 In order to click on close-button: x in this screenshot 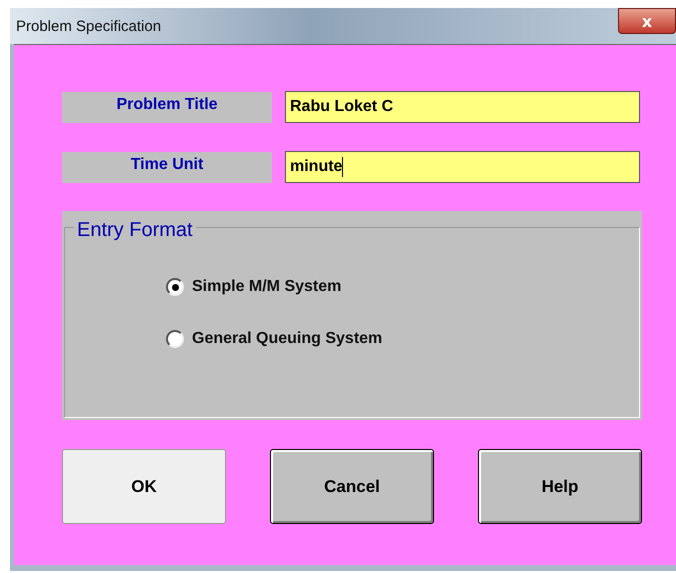, I will do `click(647, 21)`.